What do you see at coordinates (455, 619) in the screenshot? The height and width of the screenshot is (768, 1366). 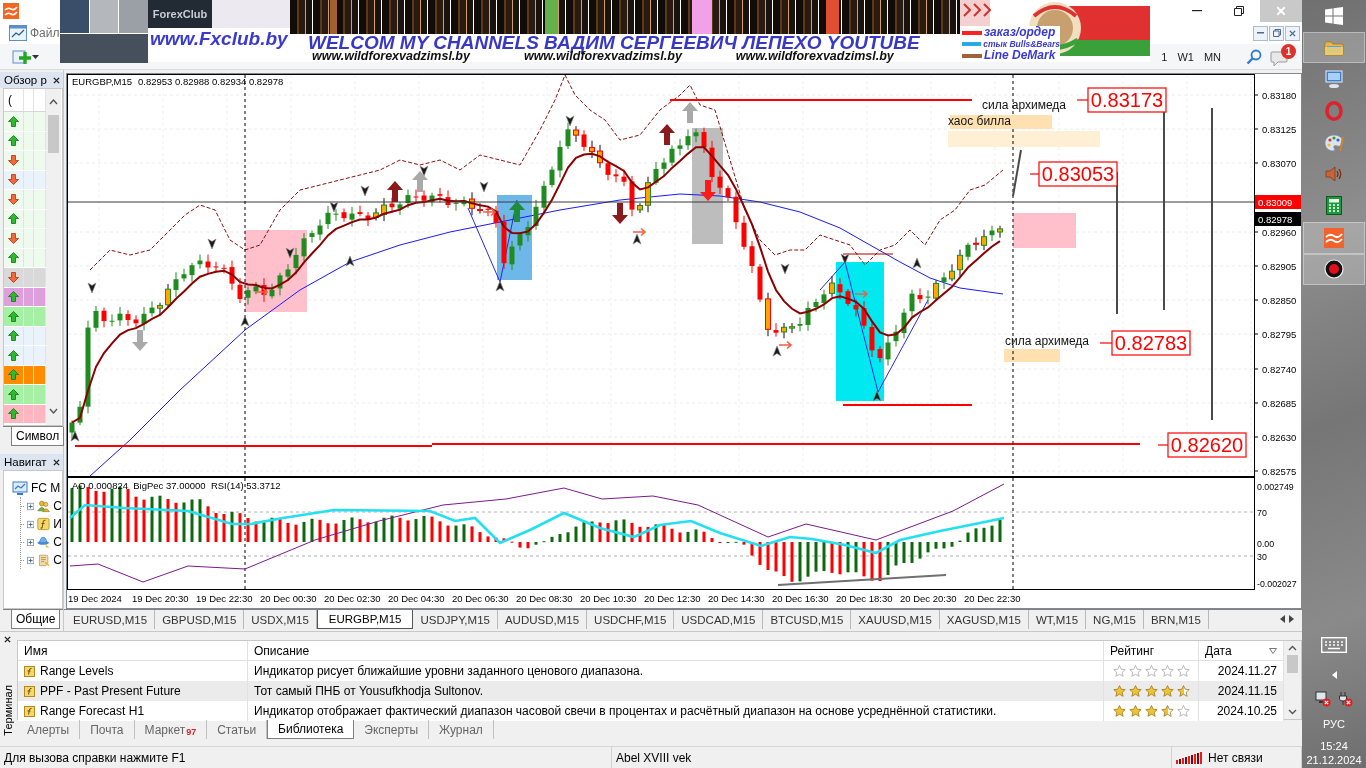 I see `chart-tab: USDJPY,M15` at bounding box center [455, 619].